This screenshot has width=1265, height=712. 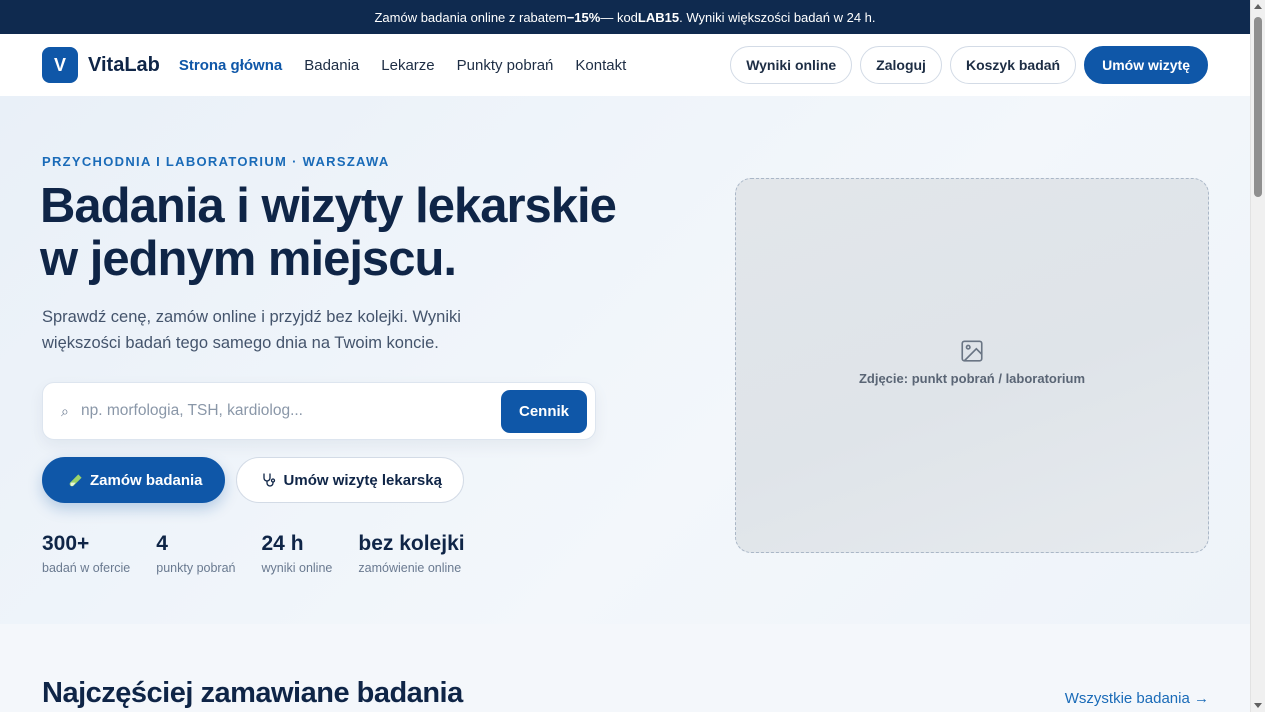 I want to click on stat-value: 24 h, so click(x=282, y=543).